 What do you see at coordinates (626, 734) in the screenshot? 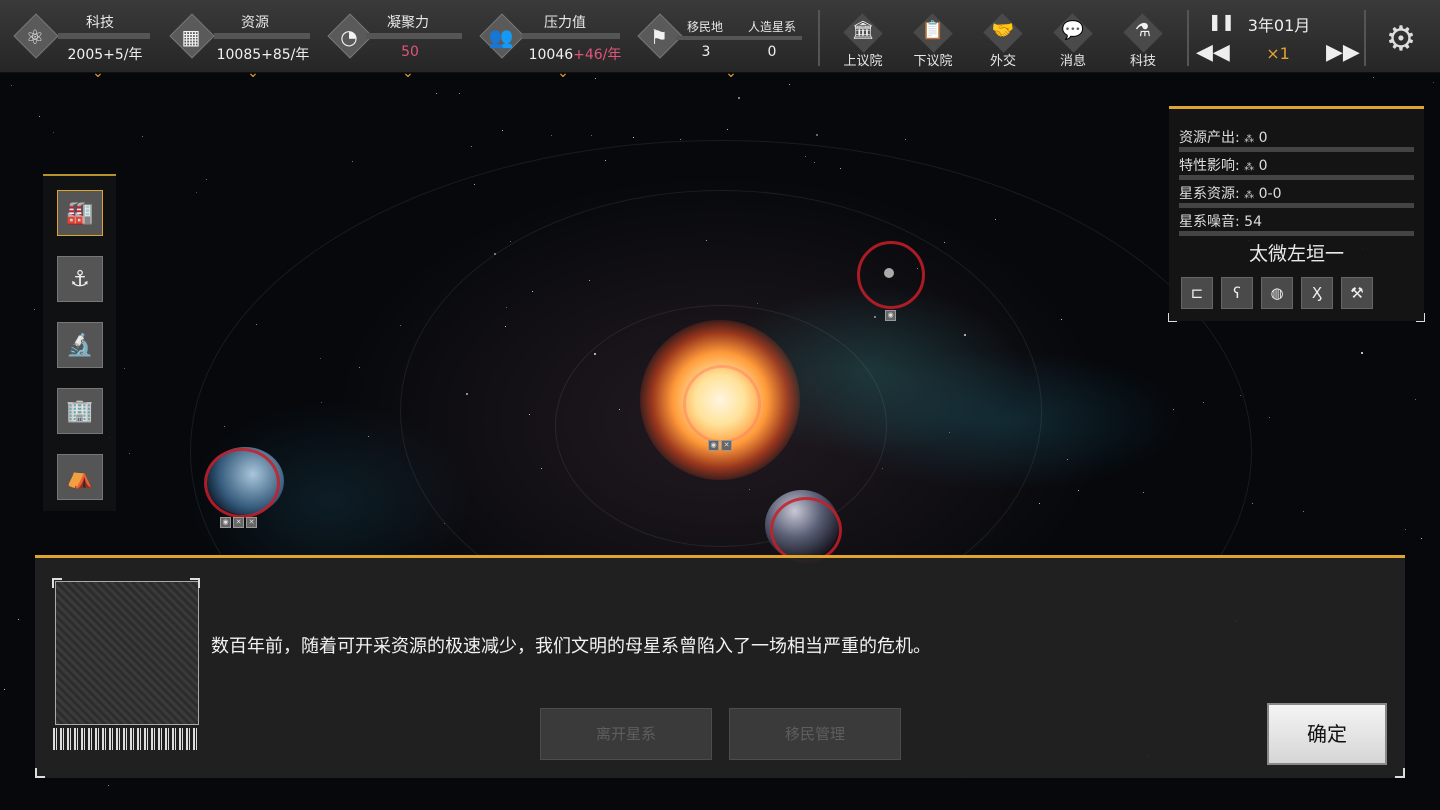
I see `leave-system-button: 离开星系` at bounding box center [626, 734].